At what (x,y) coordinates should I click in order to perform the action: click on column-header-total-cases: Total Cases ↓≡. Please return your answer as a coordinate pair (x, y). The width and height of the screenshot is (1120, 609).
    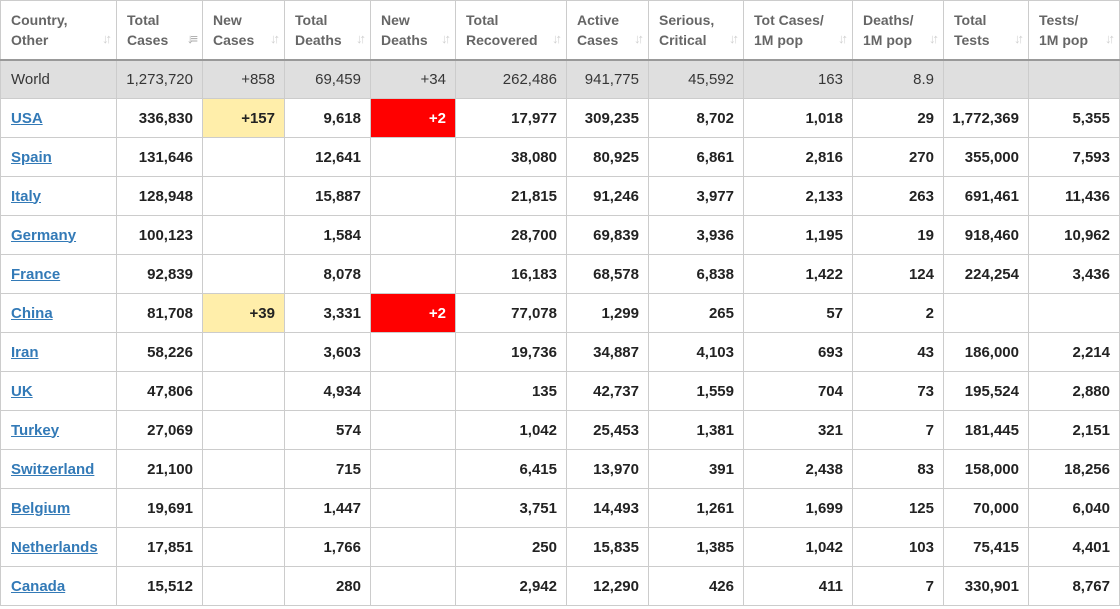
    Looking at the image, I should click on (159, 30).